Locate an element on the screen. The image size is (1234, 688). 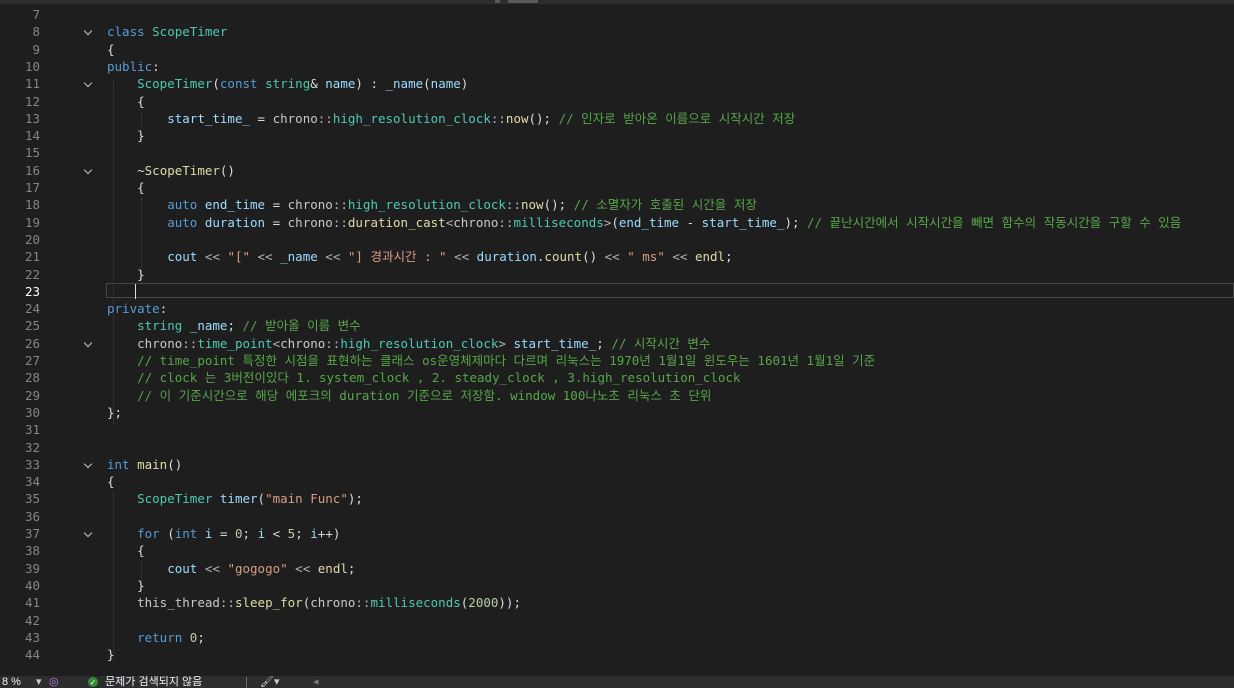
code-token: string is located at coordinates (288, 84).